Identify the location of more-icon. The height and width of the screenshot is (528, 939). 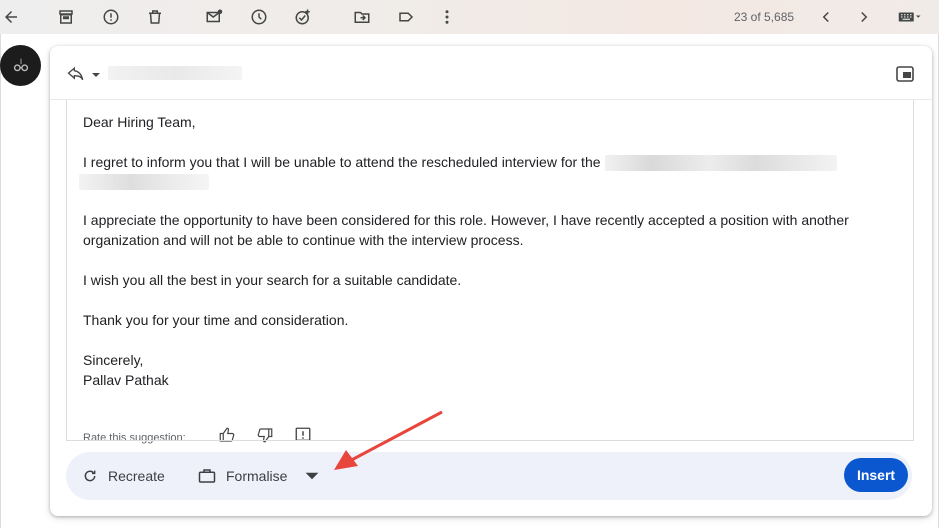
(447, 17).